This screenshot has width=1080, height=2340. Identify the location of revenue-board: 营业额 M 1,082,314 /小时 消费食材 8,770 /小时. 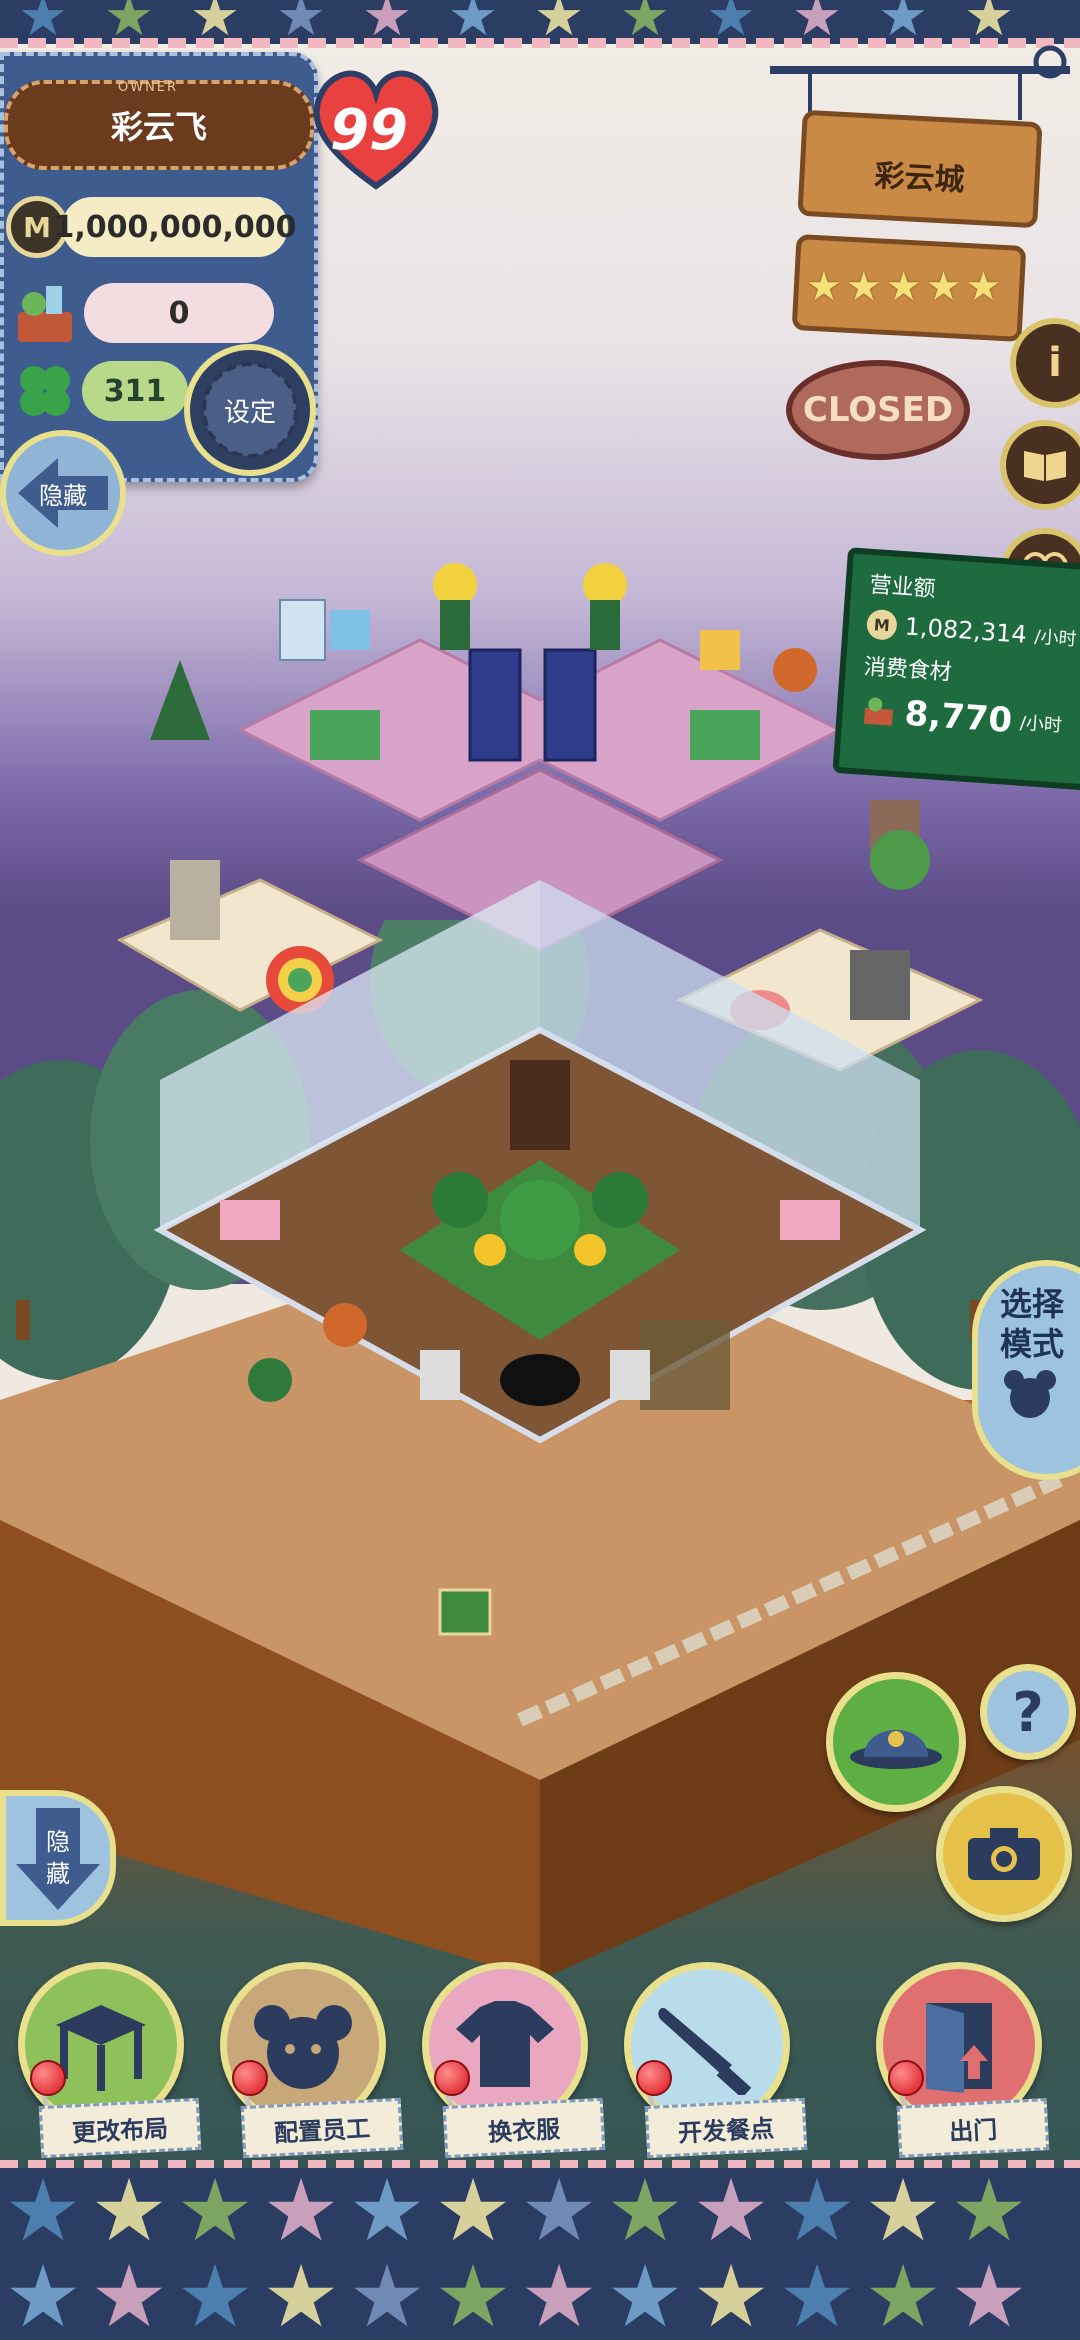
(956, 669).